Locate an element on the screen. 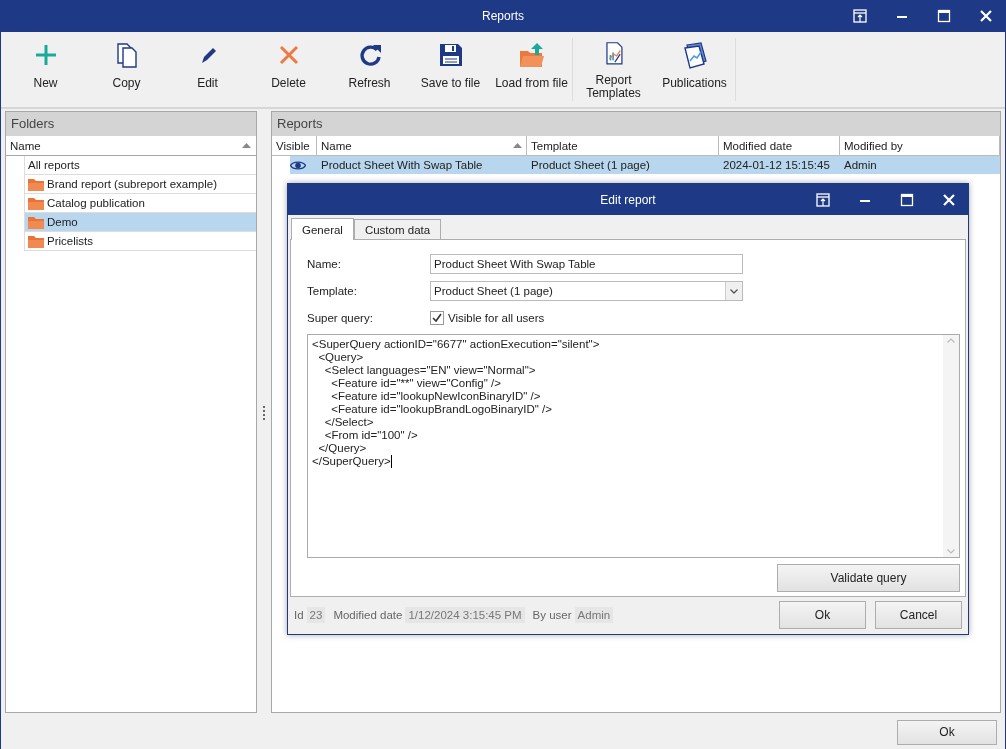 The image size is (1006, 749). column-header: Visible is located at coordinates (293, 145).